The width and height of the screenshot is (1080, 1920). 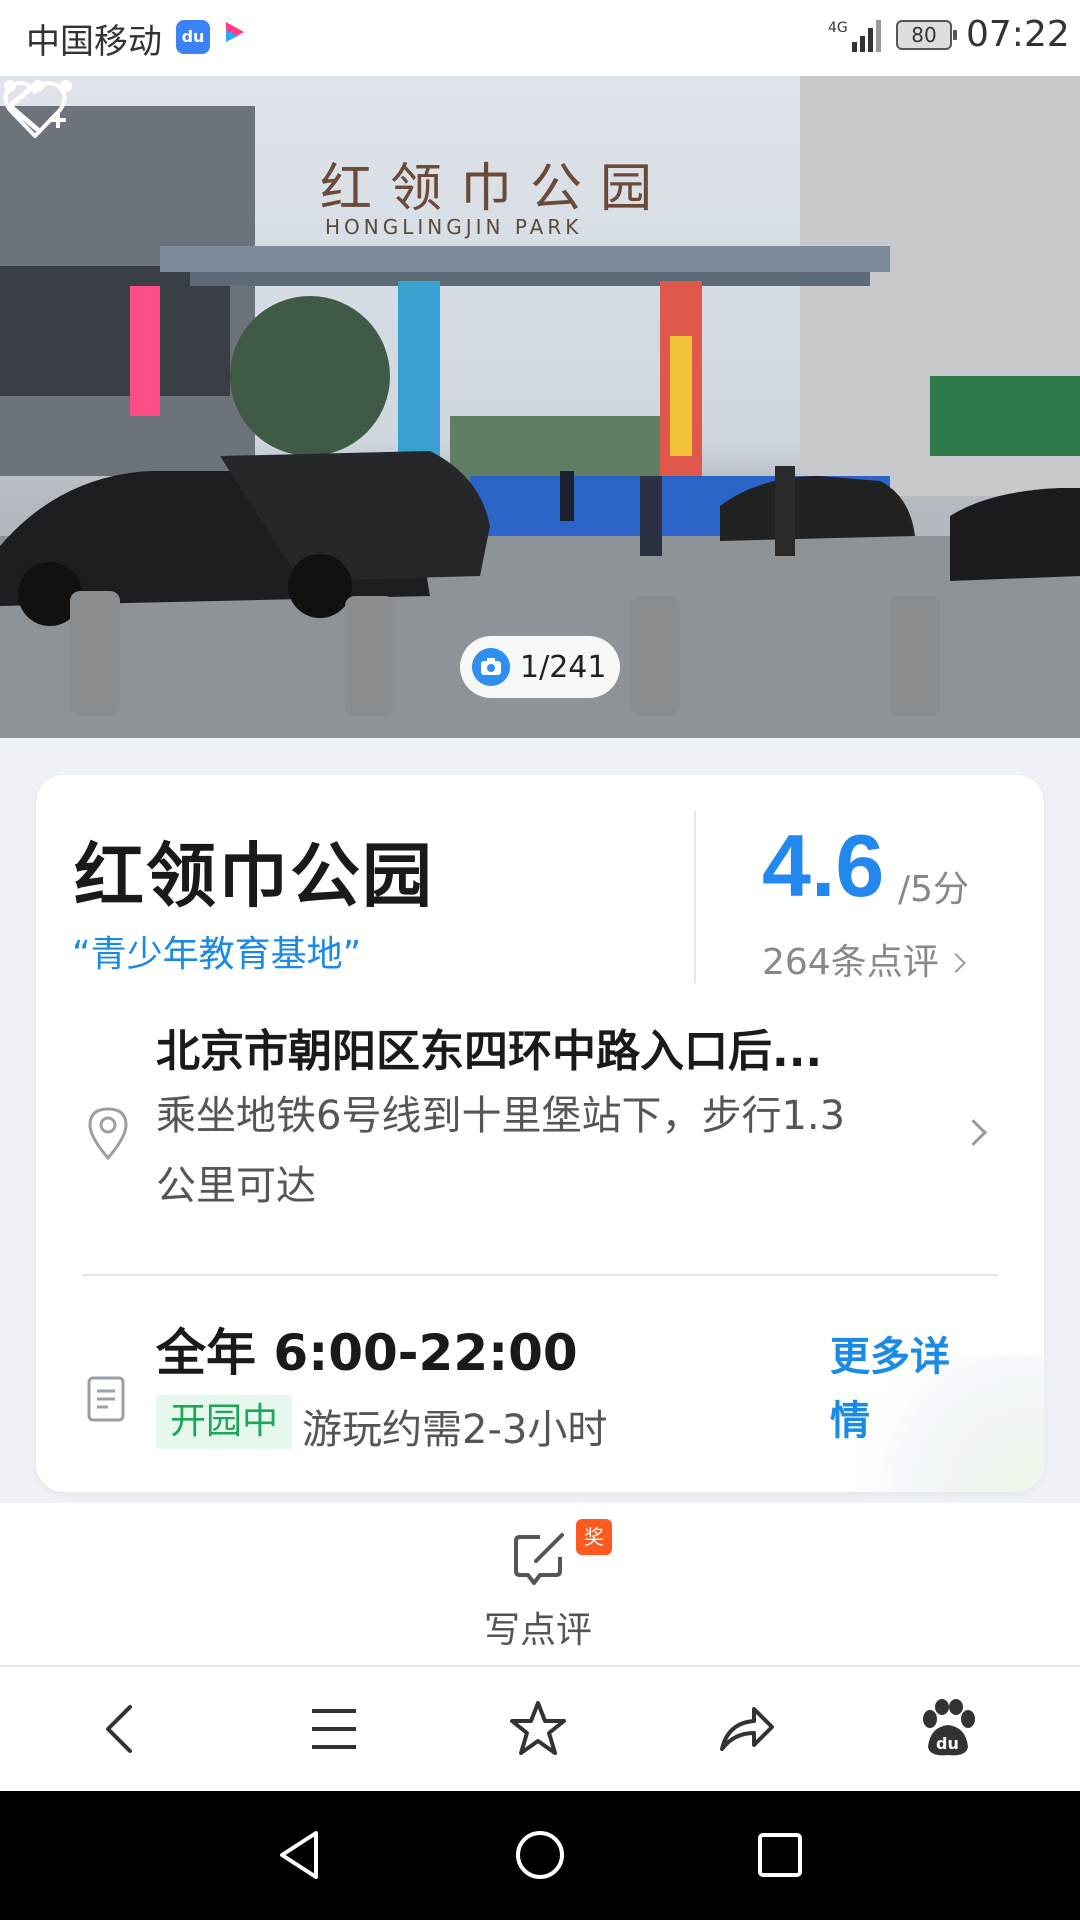 What do you see at coordinates (926, 35) in the screenshot?
I see `battery-icon: 80` at bounding box center [926, 35].